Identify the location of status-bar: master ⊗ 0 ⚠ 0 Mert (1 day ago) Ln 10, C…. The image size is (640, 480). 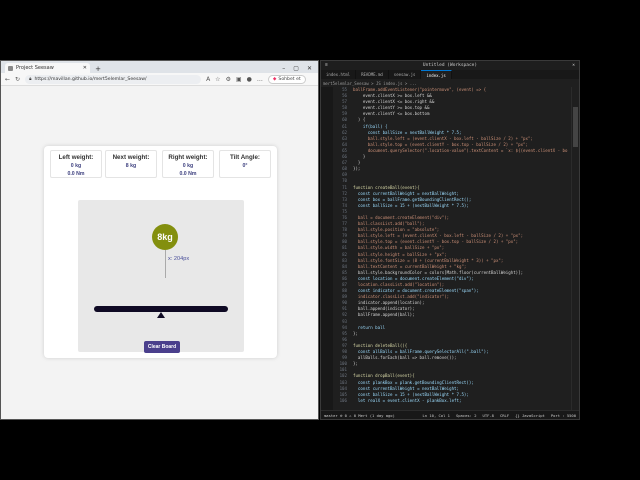
(450, 414).